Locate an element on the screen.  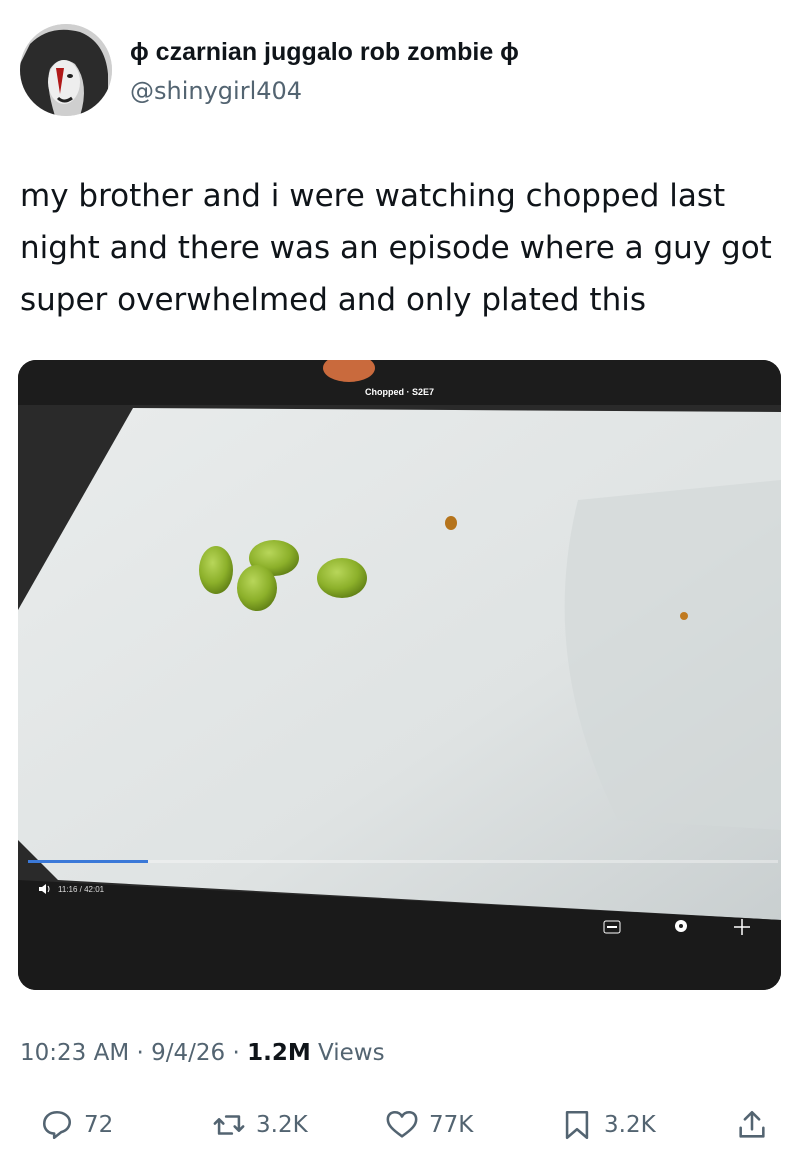
reply-button: 72 is located at coordinates (76, 1125).